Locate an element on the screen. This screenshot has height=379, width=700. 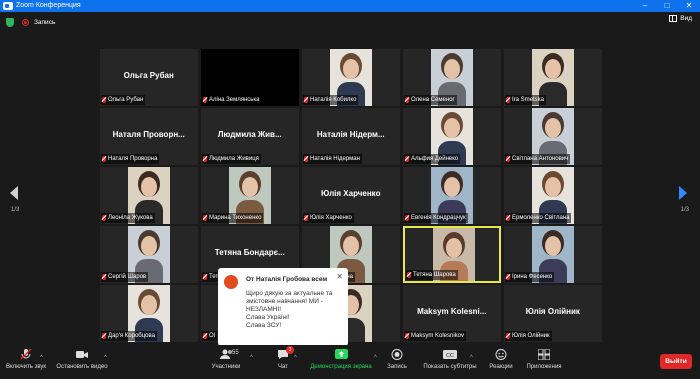
participant-tile: Леоніла Жукова is located at coordinates (149, 195).